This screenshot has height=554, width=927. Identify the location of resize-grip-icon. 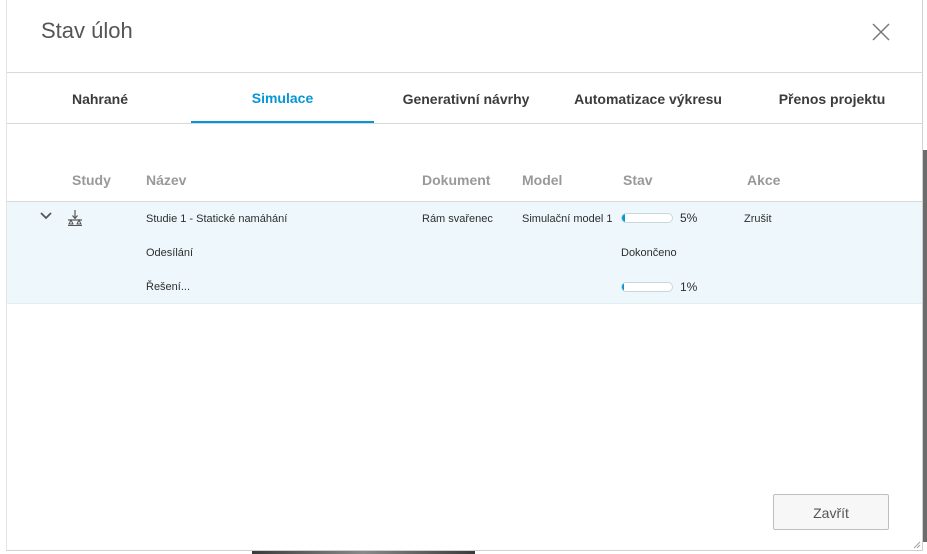
(916, 542).